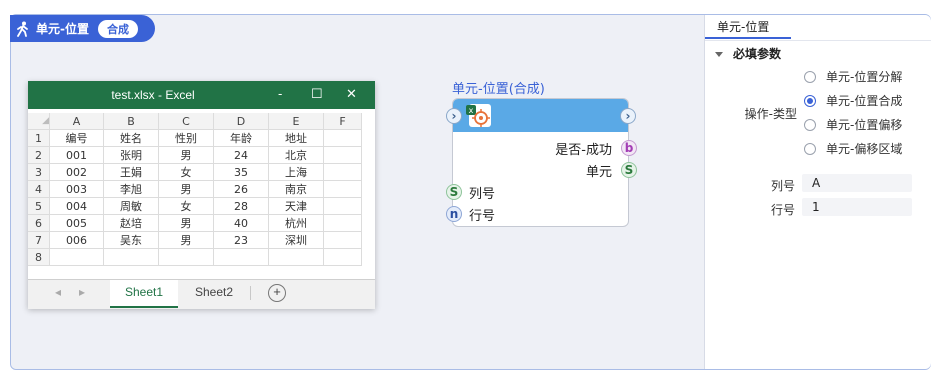  I want to click on row-input: 1, so click(857, 207).